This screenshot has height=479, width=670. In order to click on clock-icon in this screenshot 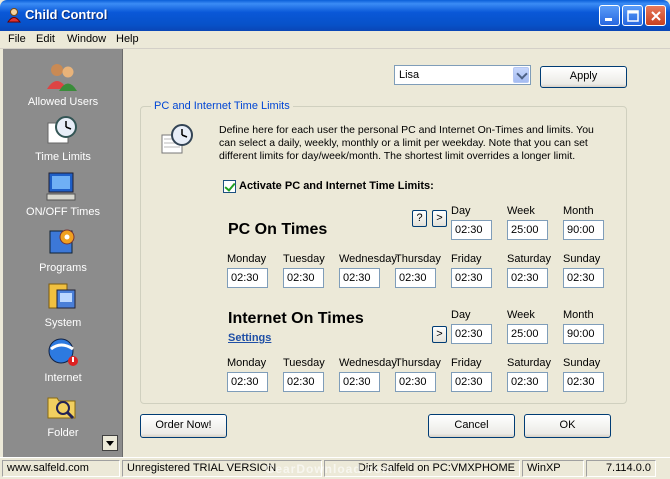, I will do `click(62, 130)`.